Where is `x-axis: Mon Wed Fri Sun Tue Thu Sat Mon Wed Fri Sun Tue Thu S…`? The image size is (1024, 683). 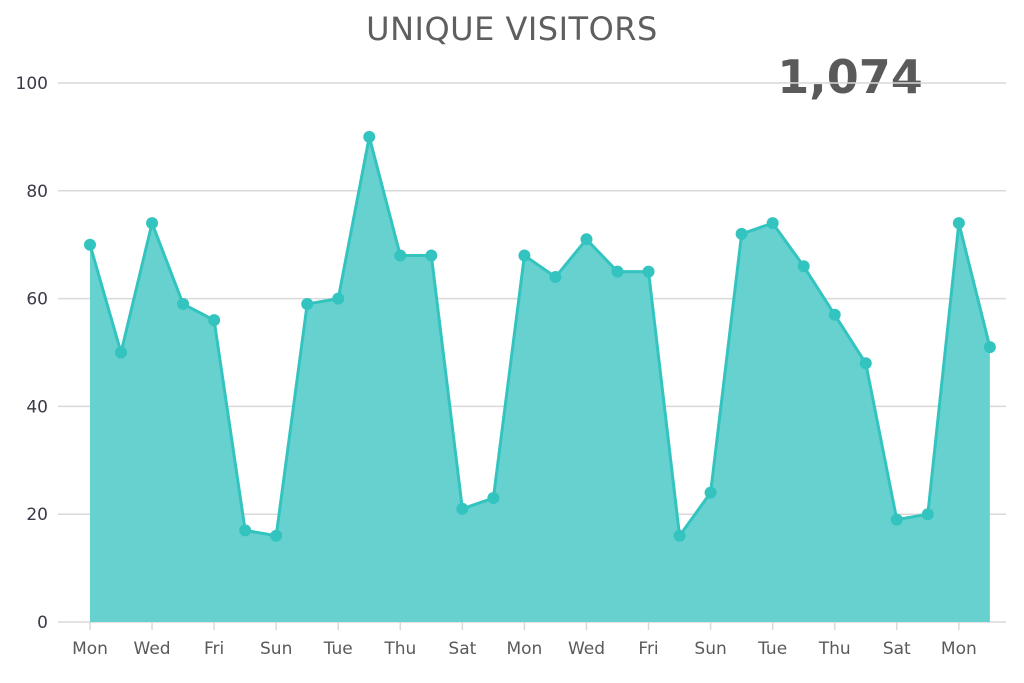
x-axis: Mon Wed Fri Sun Tue Thu Sat Mon Wed Fri Sun Tue Thu S… is located at coordinates (524, 640).